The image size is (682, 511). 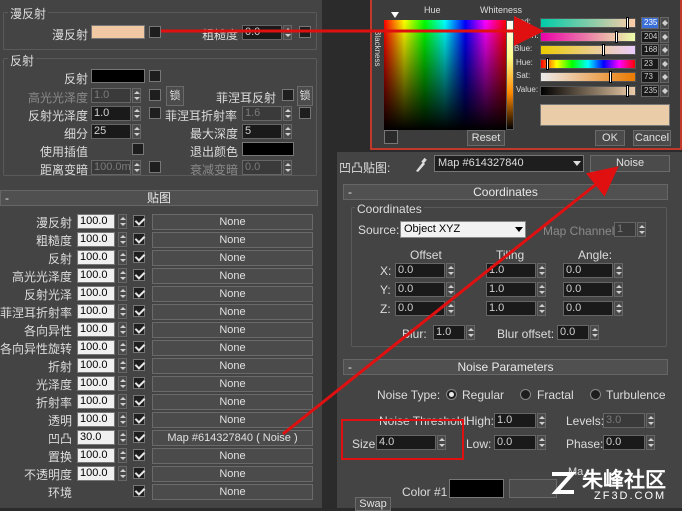 I want to click on map-channel-input: 1, so click(x=625, y=229).